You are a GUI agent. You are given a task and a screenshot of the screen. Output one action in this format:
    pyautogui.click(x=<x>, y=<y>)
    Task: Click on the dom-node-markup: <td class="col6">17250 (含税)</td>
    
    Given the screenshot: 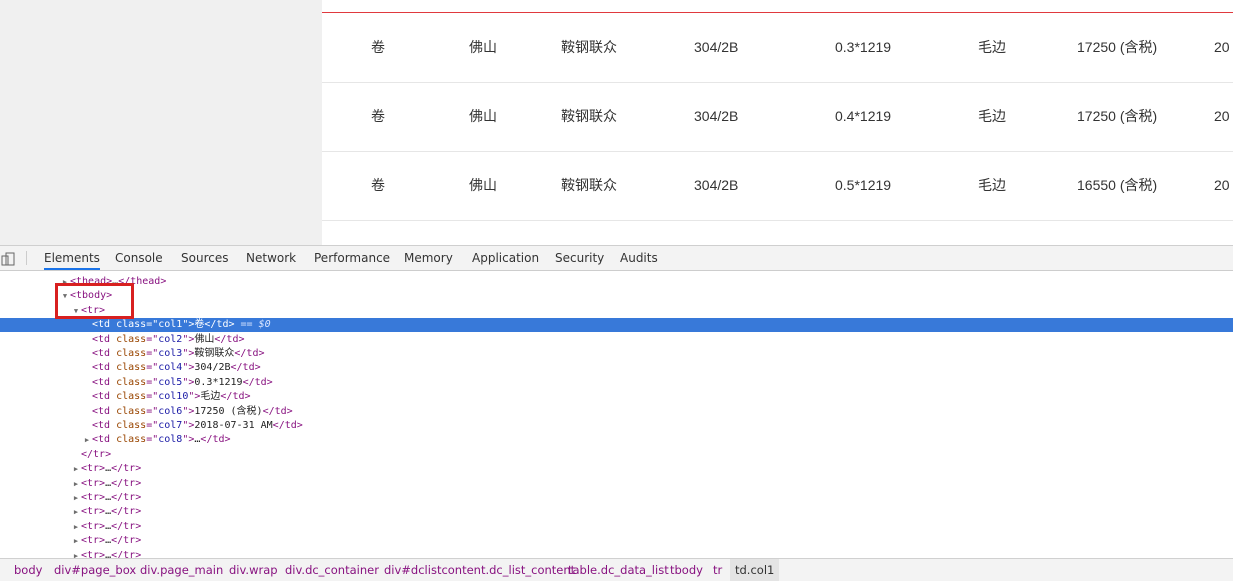 What is the action you would take?
    pyautogui.click(x=192, y=412)
    